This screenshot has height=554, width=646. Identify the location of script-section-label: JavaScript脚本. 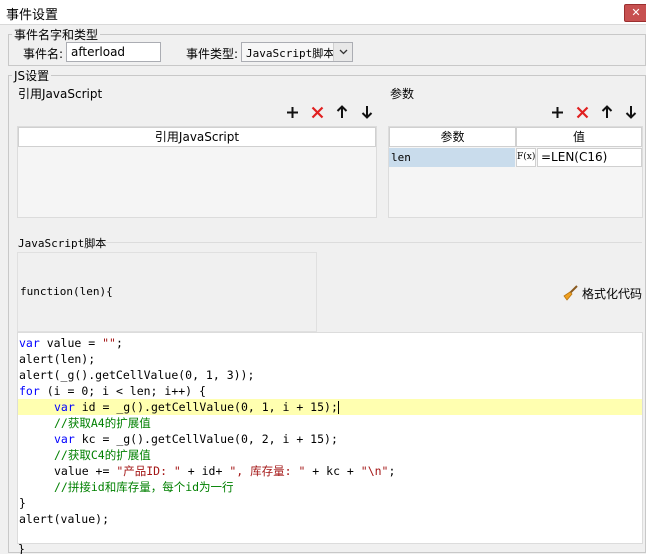
(62, 243).